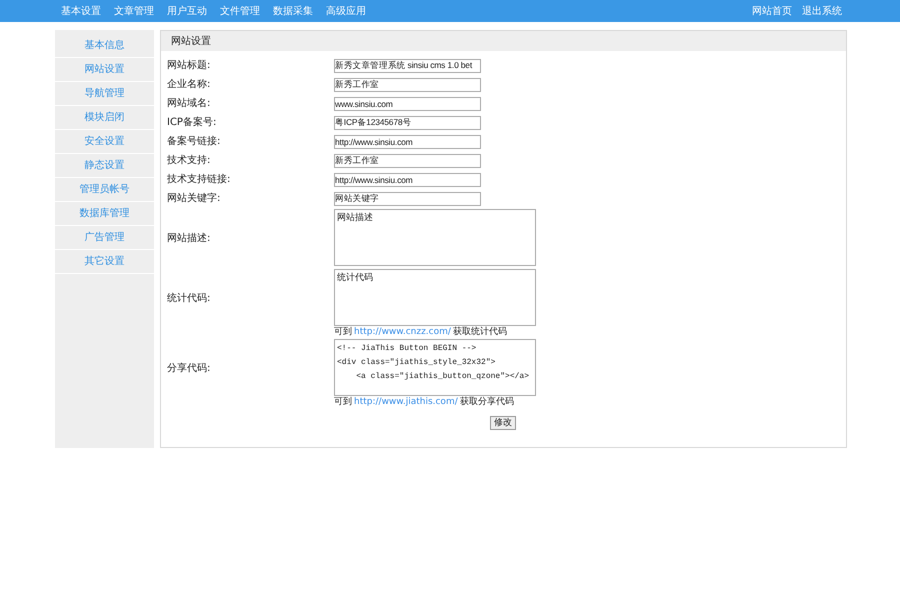  Describe the element at coordinates (104, 118) in the screenshot. I see `sidebar-item: 模块启闭` at that location.